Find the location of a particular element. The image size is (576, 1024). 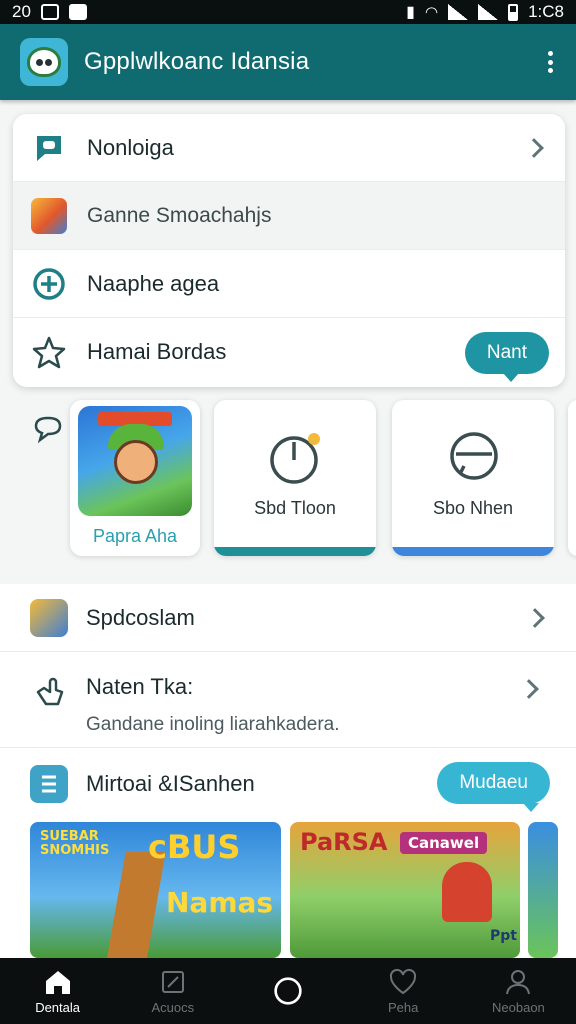

character-graphic is located at coordinates (467, 892).